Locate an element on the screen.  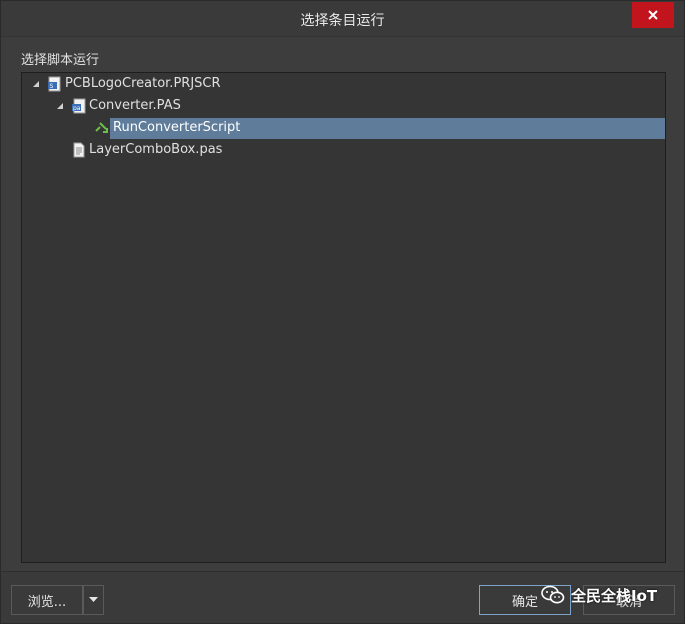
svg-text: pa is located at coordinates (77, 108).